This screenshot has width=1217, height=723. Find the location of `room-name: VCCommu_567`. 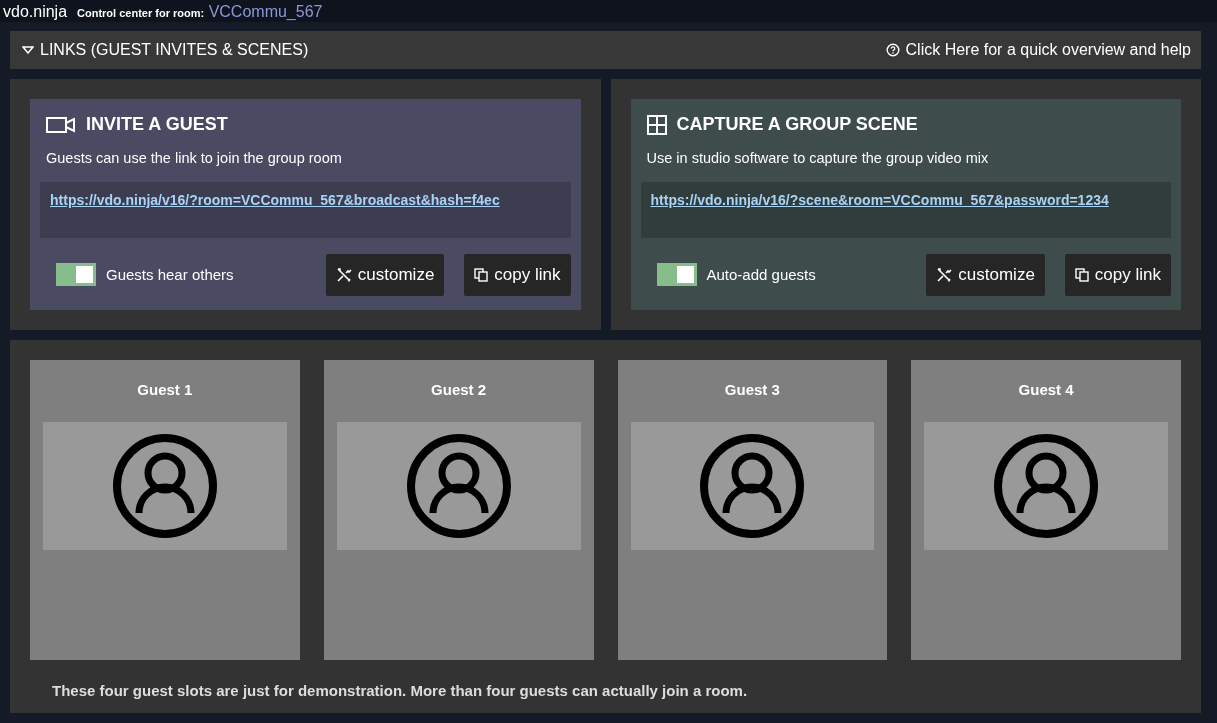

room-name: VCCommu_567 is located at coordinates (265, 11).